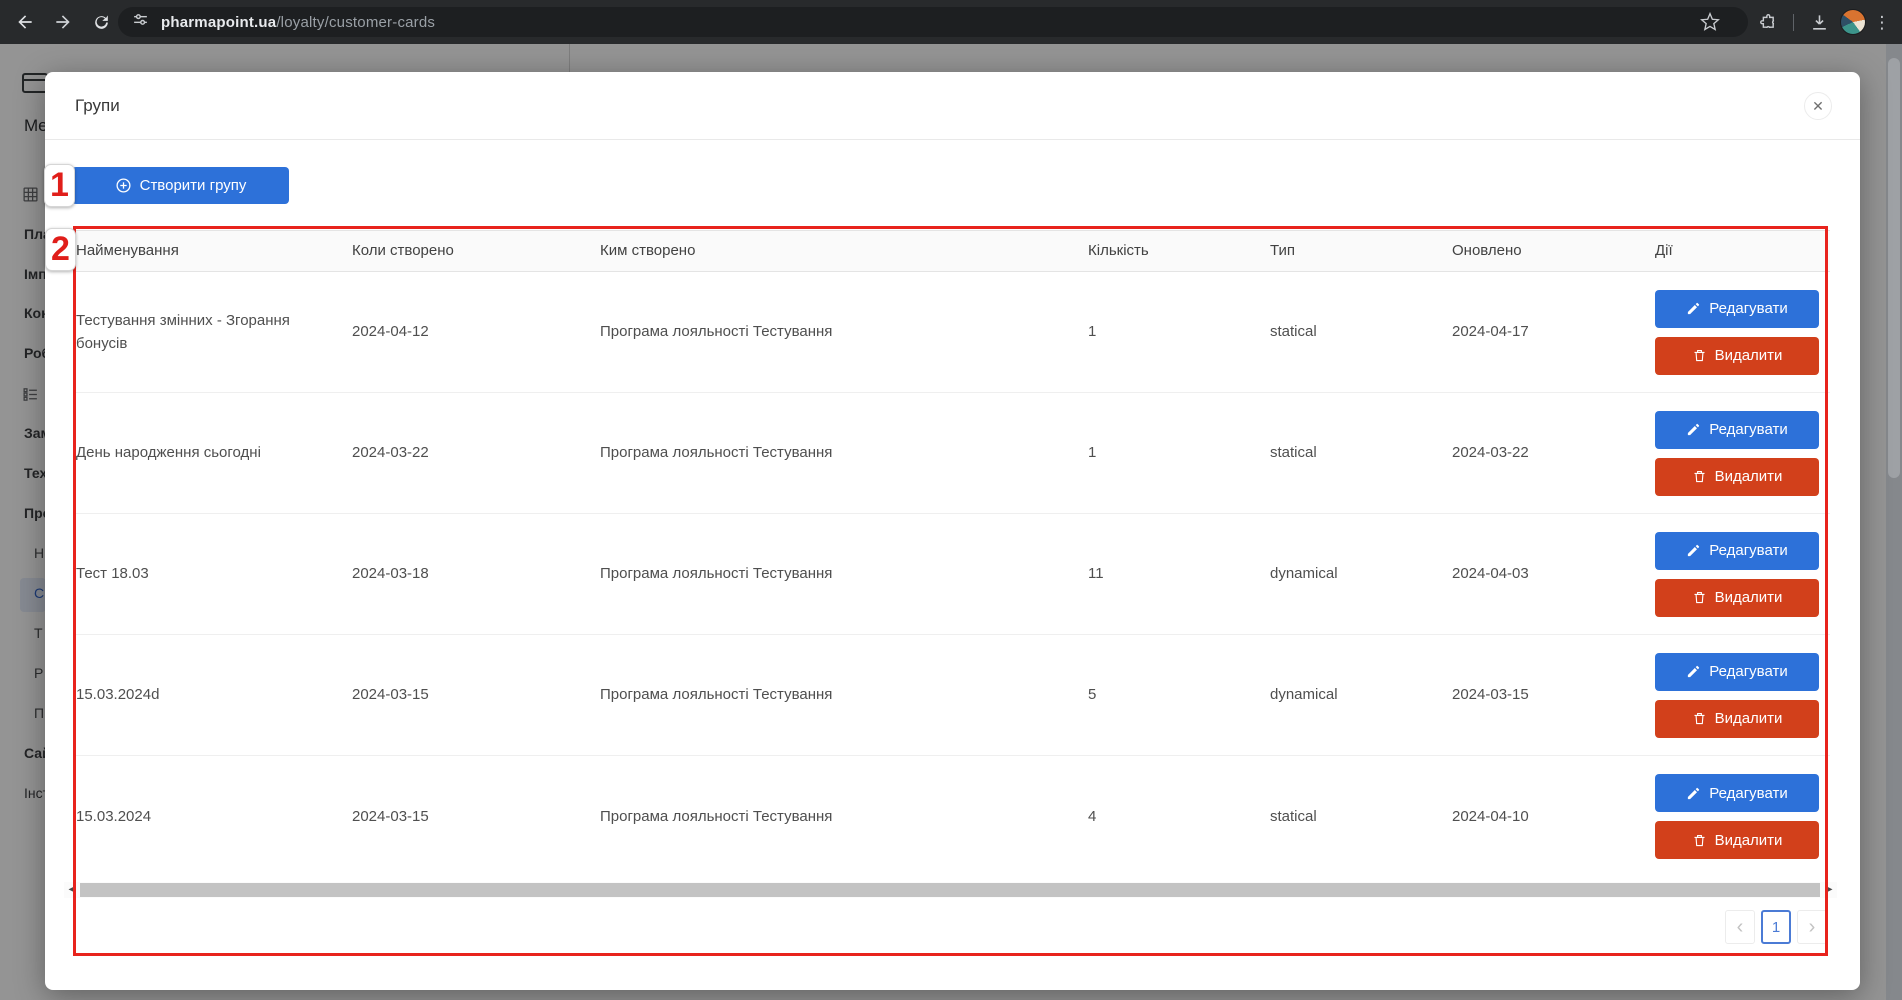  Describe the element at coordinates (1853, 22) in the screenshot. I see `profile-avatar` at that location.